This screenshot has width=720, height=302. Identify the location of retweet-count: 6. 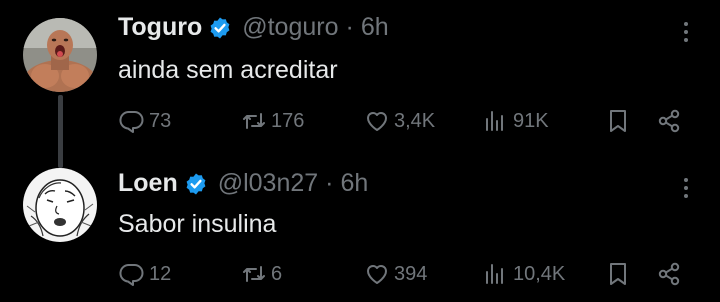
(277, 273).